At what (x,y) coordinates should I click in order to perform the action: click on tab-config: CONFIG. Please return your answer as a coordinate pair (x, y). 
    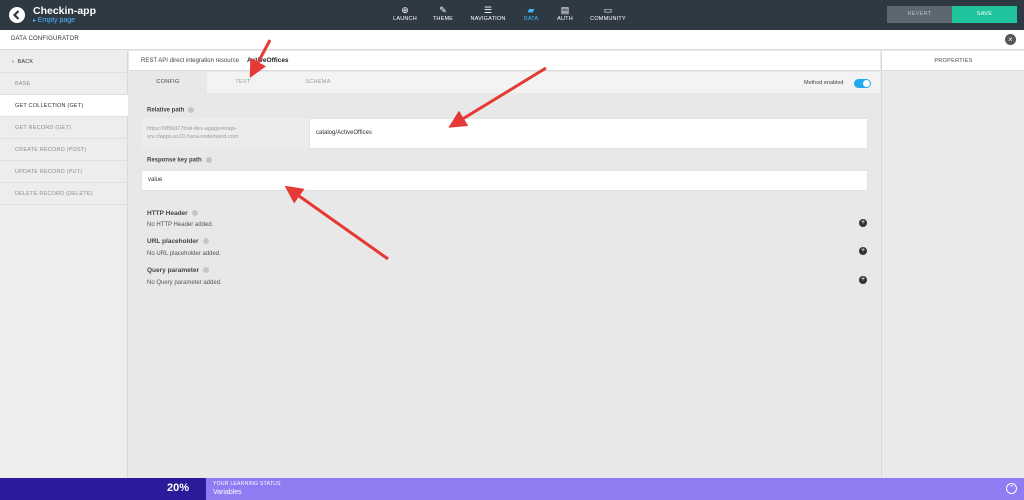
    Looking at the image, I should click on (168, 82).